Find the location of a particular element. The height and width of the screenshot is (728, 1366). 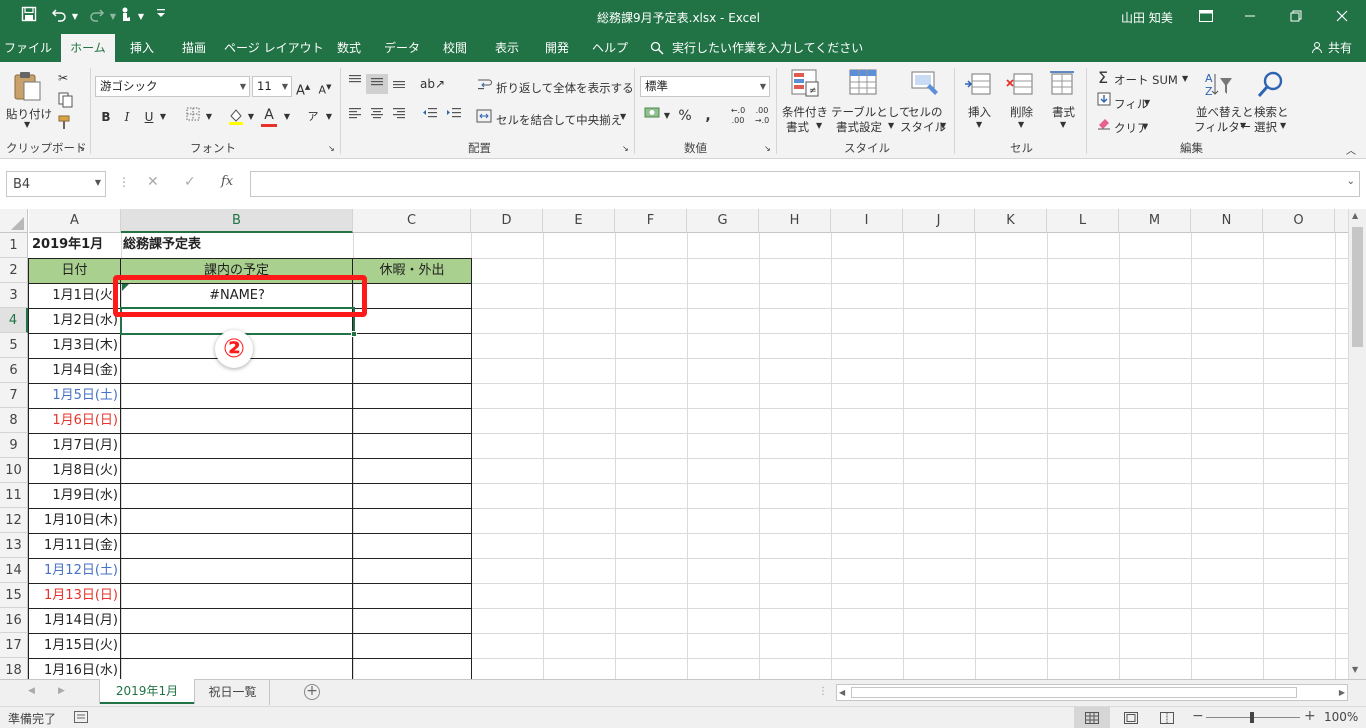

fill-down-icon is located at coordinates (1104, 102).